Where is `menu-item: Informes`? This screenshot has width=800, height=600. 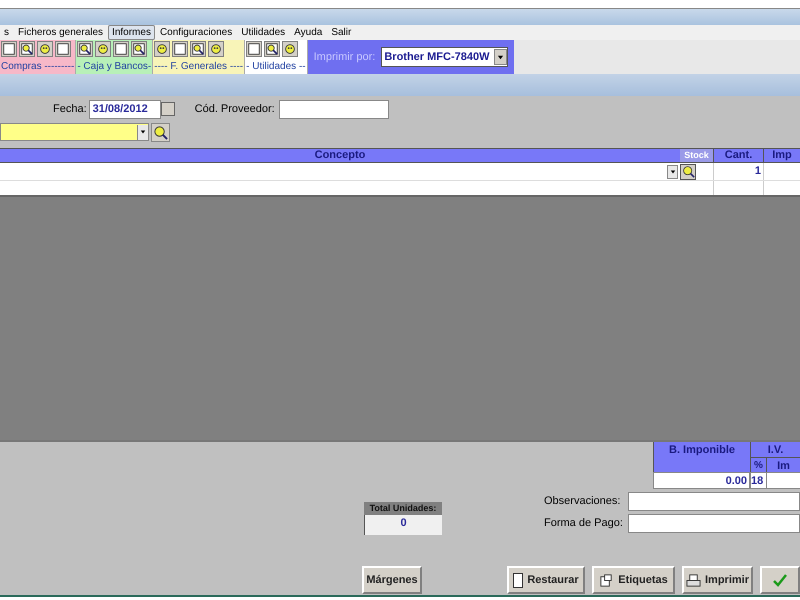 menu-item: Informes is located at coordinates (131, 32).